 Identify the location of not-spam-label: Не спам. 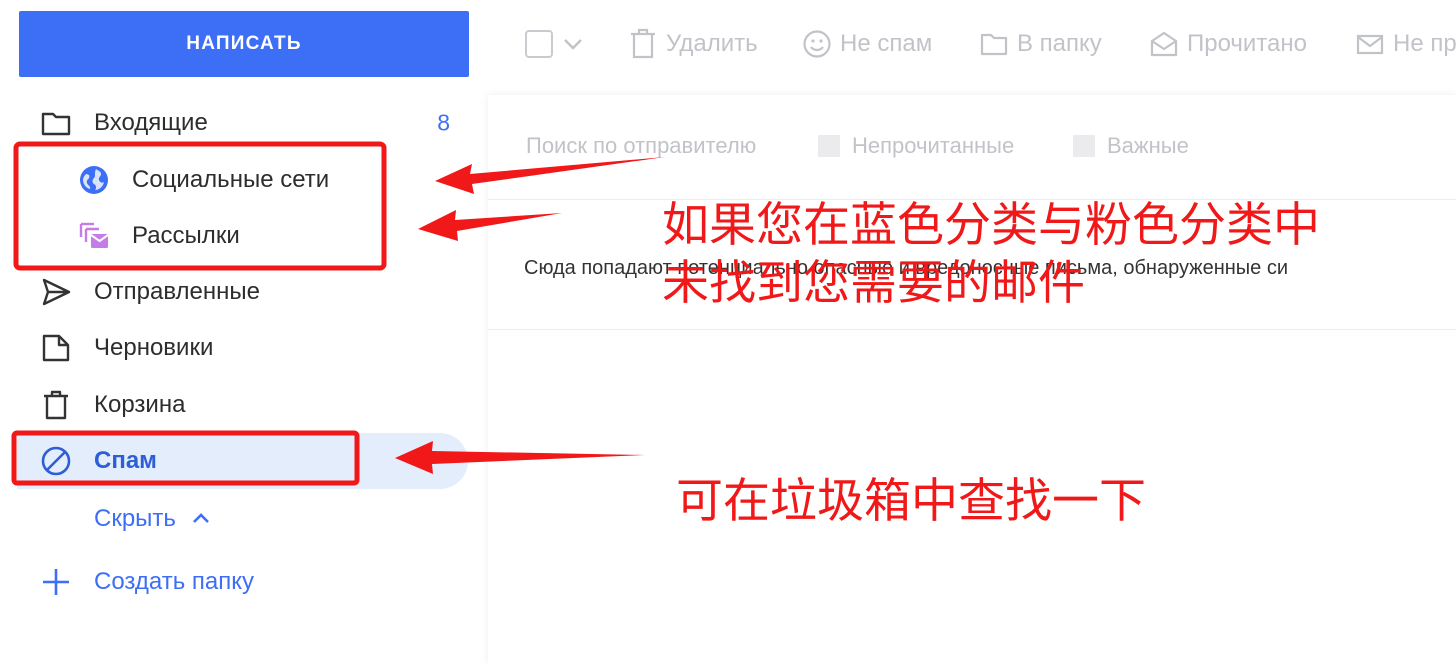
(886, 43).